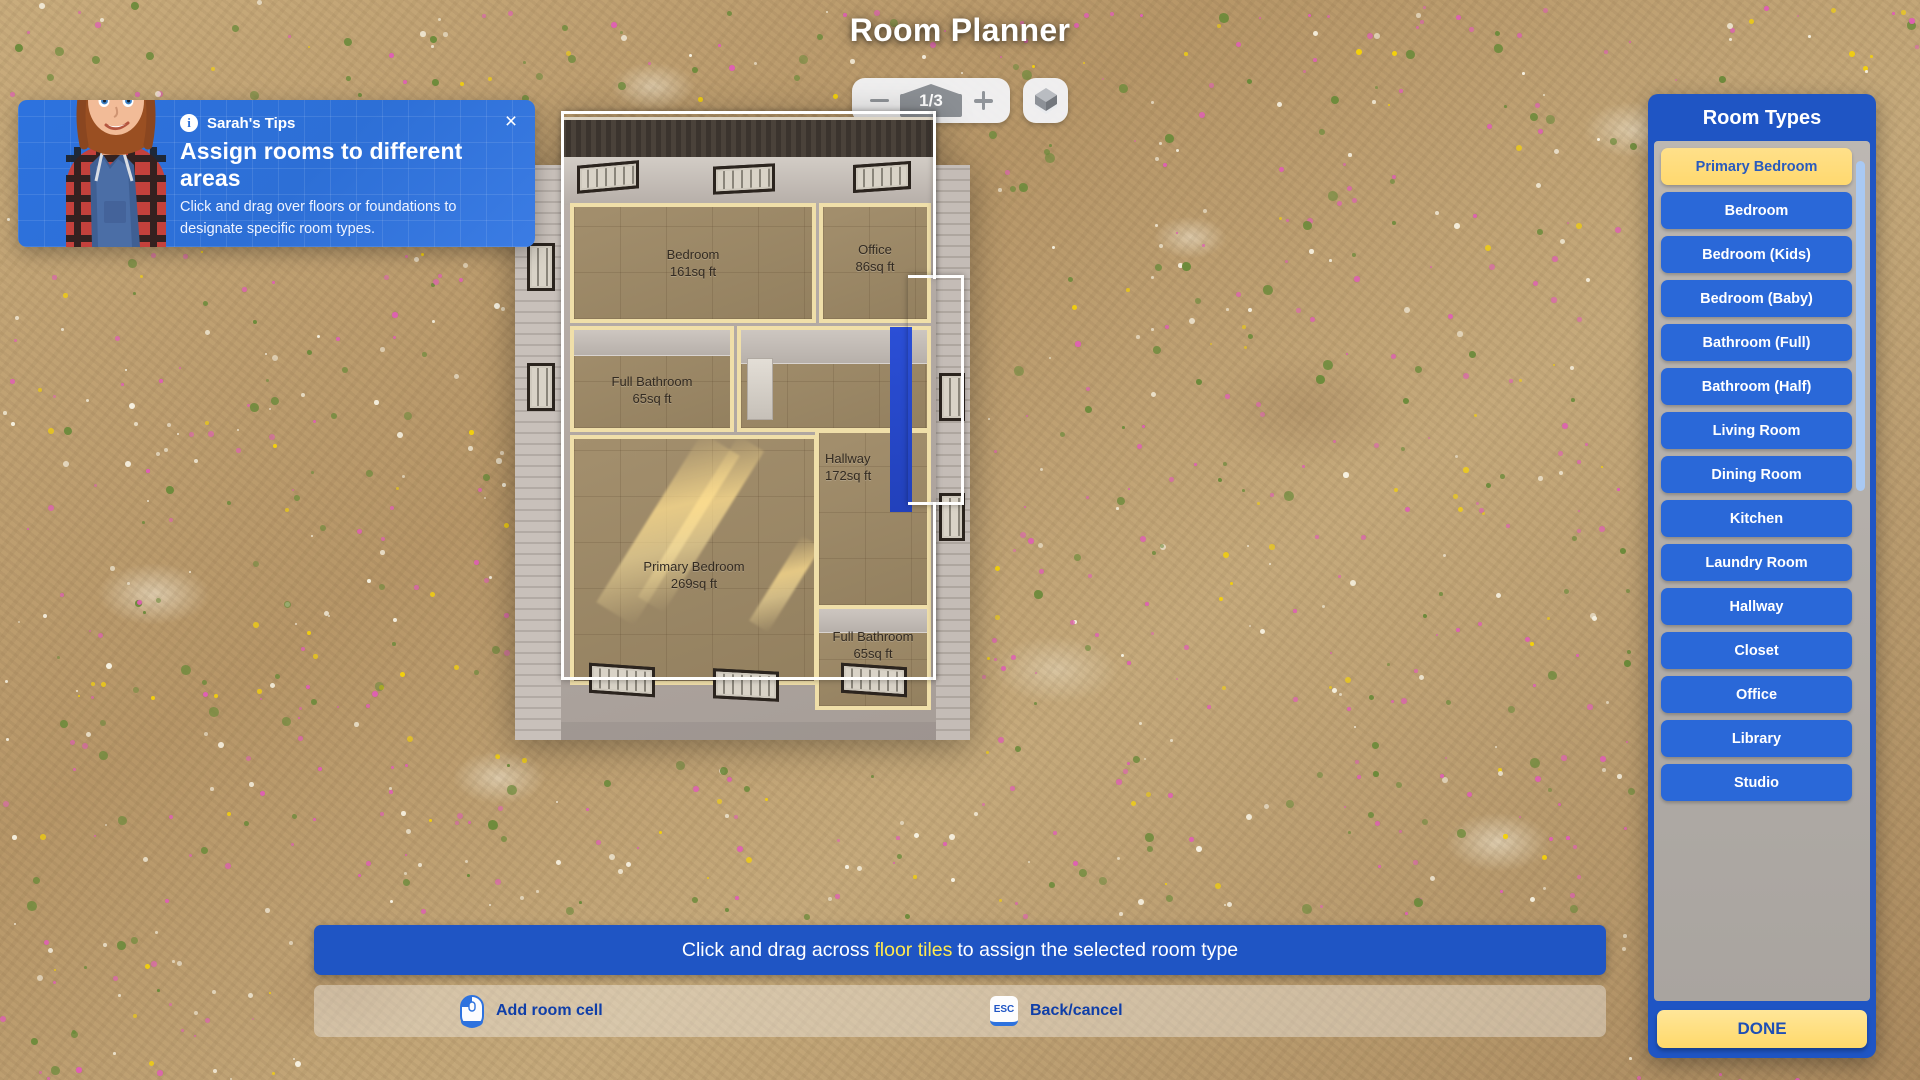 Image resolution: width=1920 pixels, height=1080 pixels. What do you see at coordinates (116, 173) in the screenshot?
I see `avatar` at bounding box center [116, 173].